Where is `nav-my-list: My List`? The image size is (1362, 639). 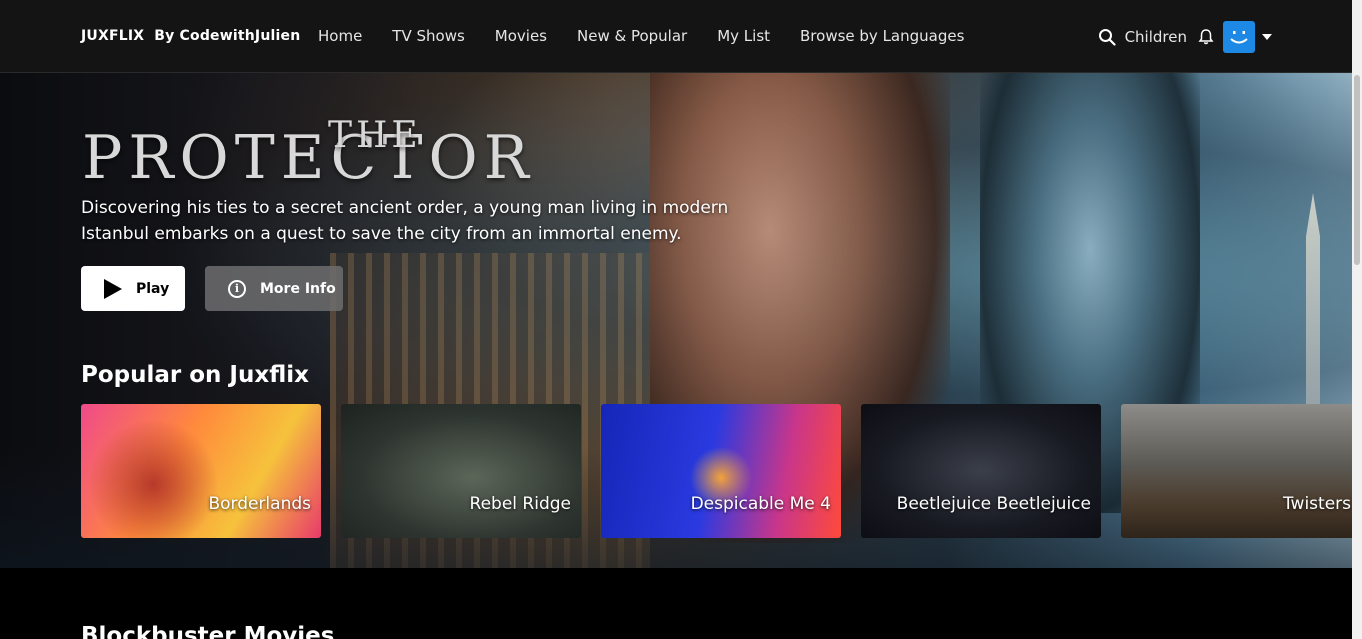 nav-my-list: My List is located at coordinates (743, 36).